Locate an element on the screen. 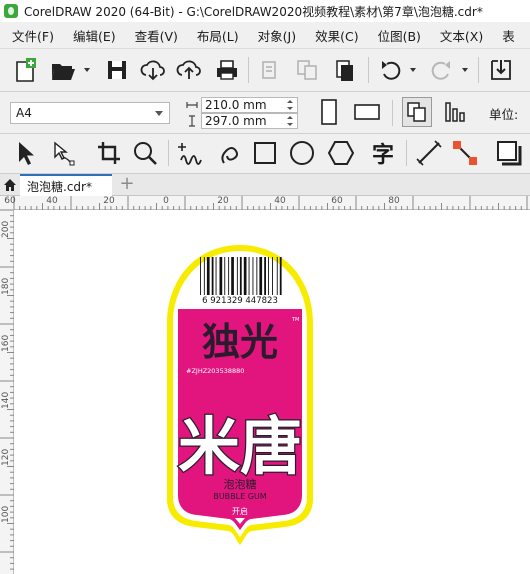  trademark-mark: TM is located at coordinates (295, 320).